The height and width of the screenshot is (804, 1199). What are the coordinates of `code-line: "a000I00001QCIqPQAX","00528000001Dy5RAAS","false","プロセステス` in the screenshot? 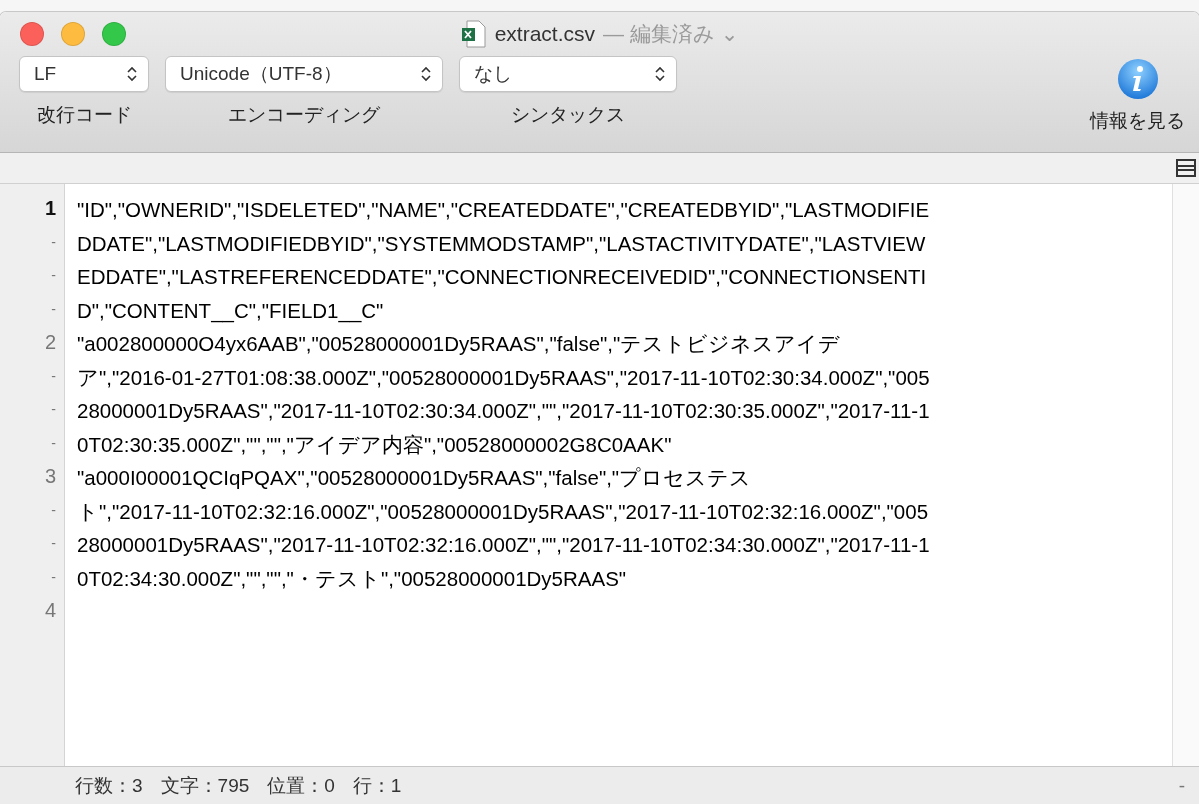 It's located at (414, 477).